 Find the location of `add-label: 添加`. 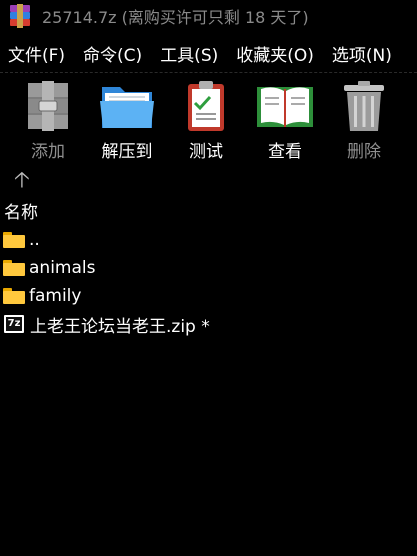

add-label: 添加 is located at coordinates (48, 152).